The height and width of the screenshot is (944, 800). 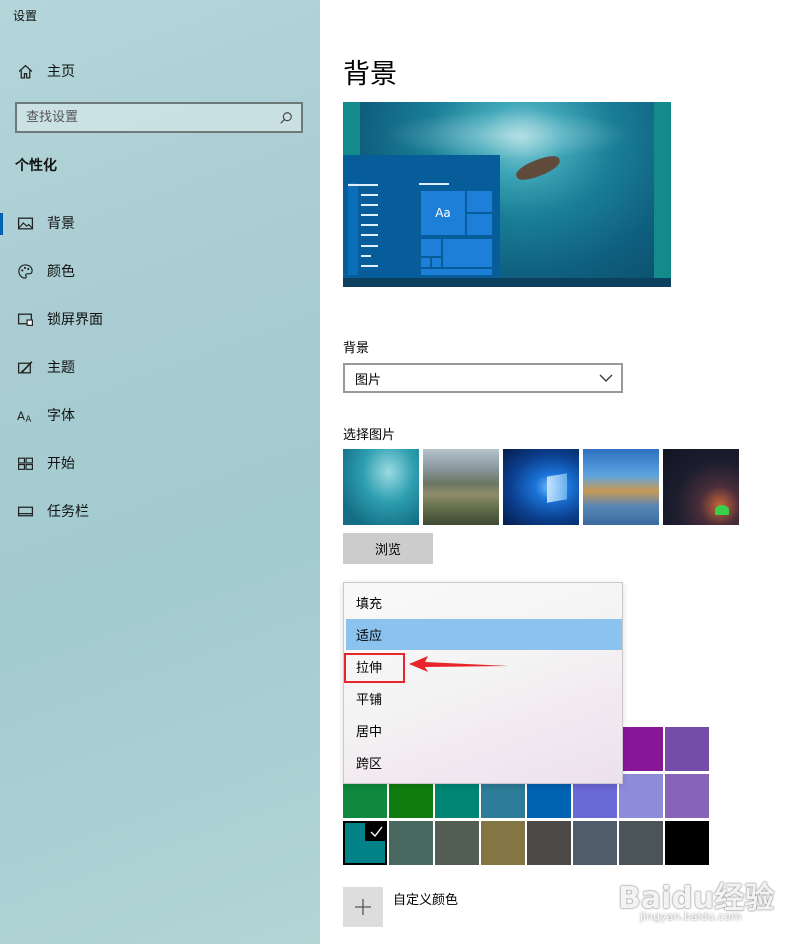 I want to click on sidebar-item-home: 主页, so click(x=160, y=71).